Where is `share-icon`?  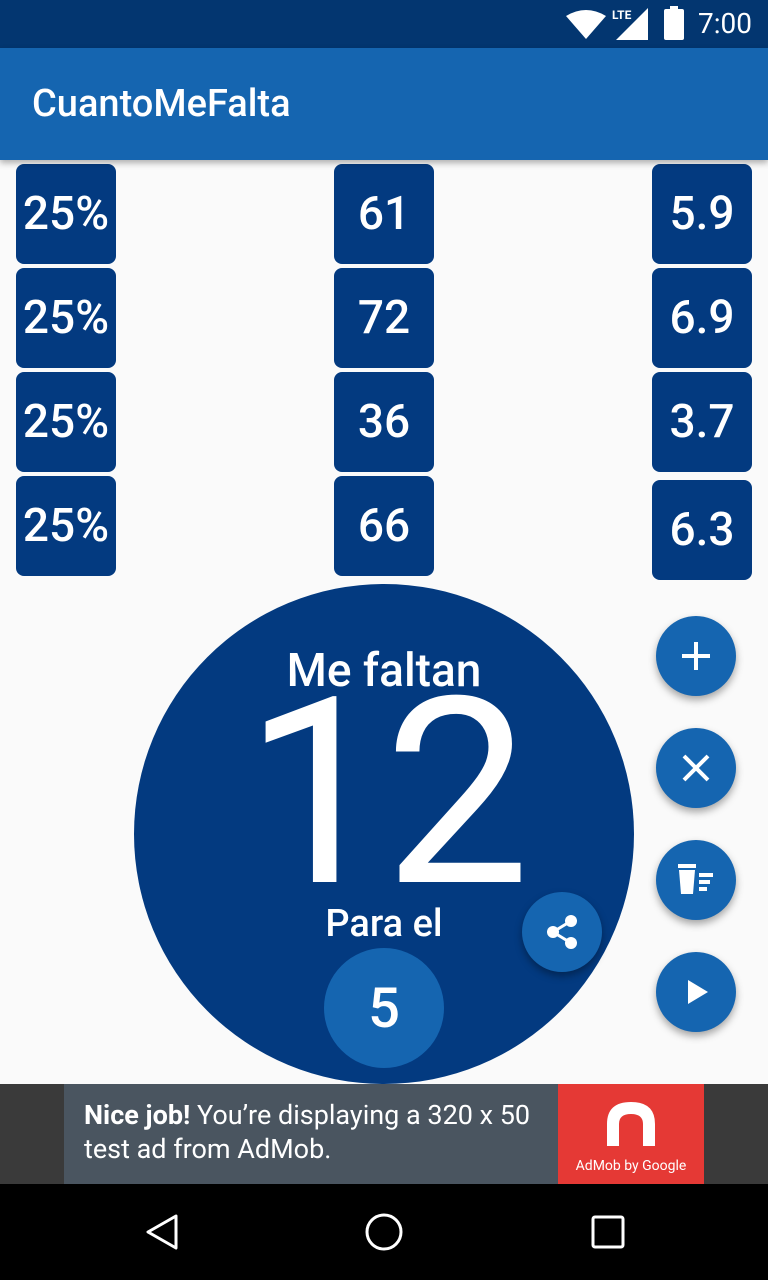
share-icon is located at coordinates (562, 932).